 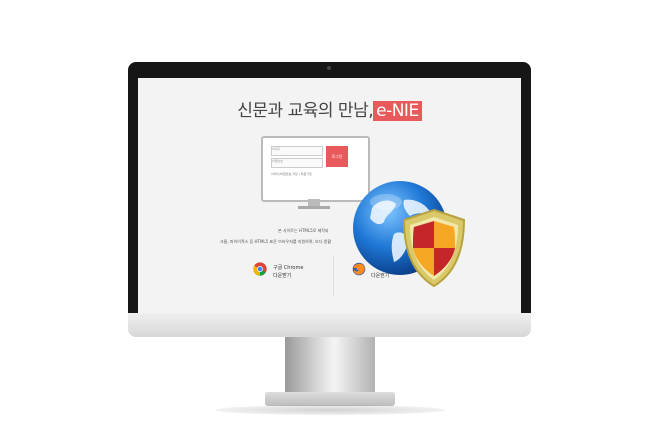 I want to click on monitor-stand-foot, so click(x=330, y=399).